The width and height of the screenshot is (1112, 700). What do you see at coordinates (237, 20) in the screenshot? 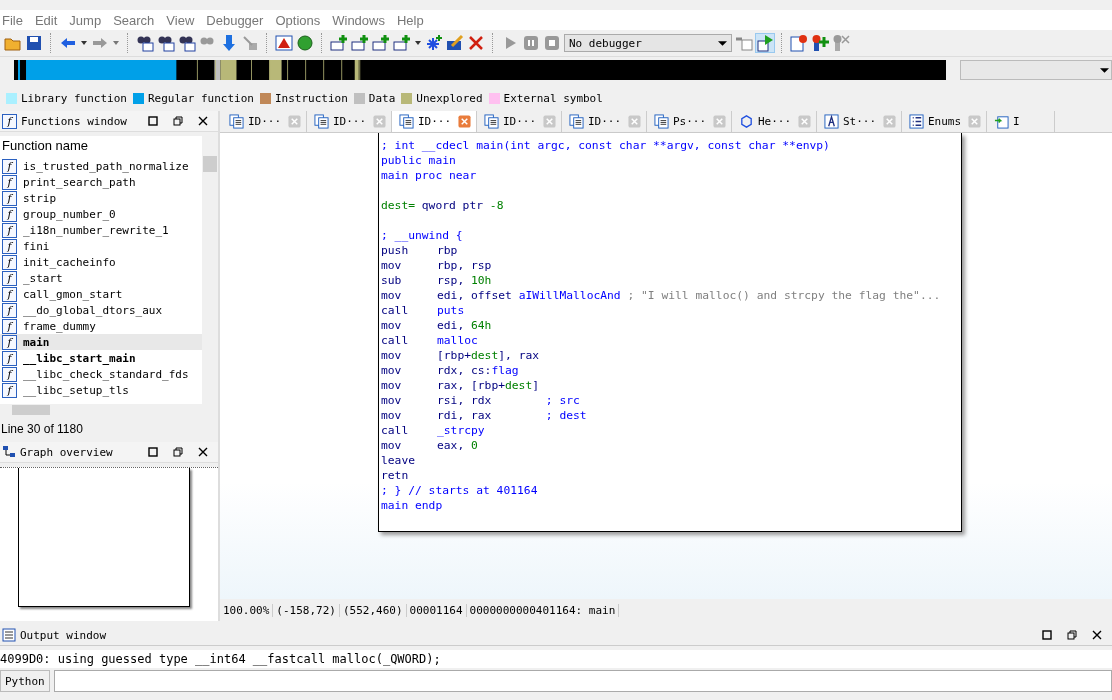
I see `menu-item: Debugger` at bounding box center [237, 20].